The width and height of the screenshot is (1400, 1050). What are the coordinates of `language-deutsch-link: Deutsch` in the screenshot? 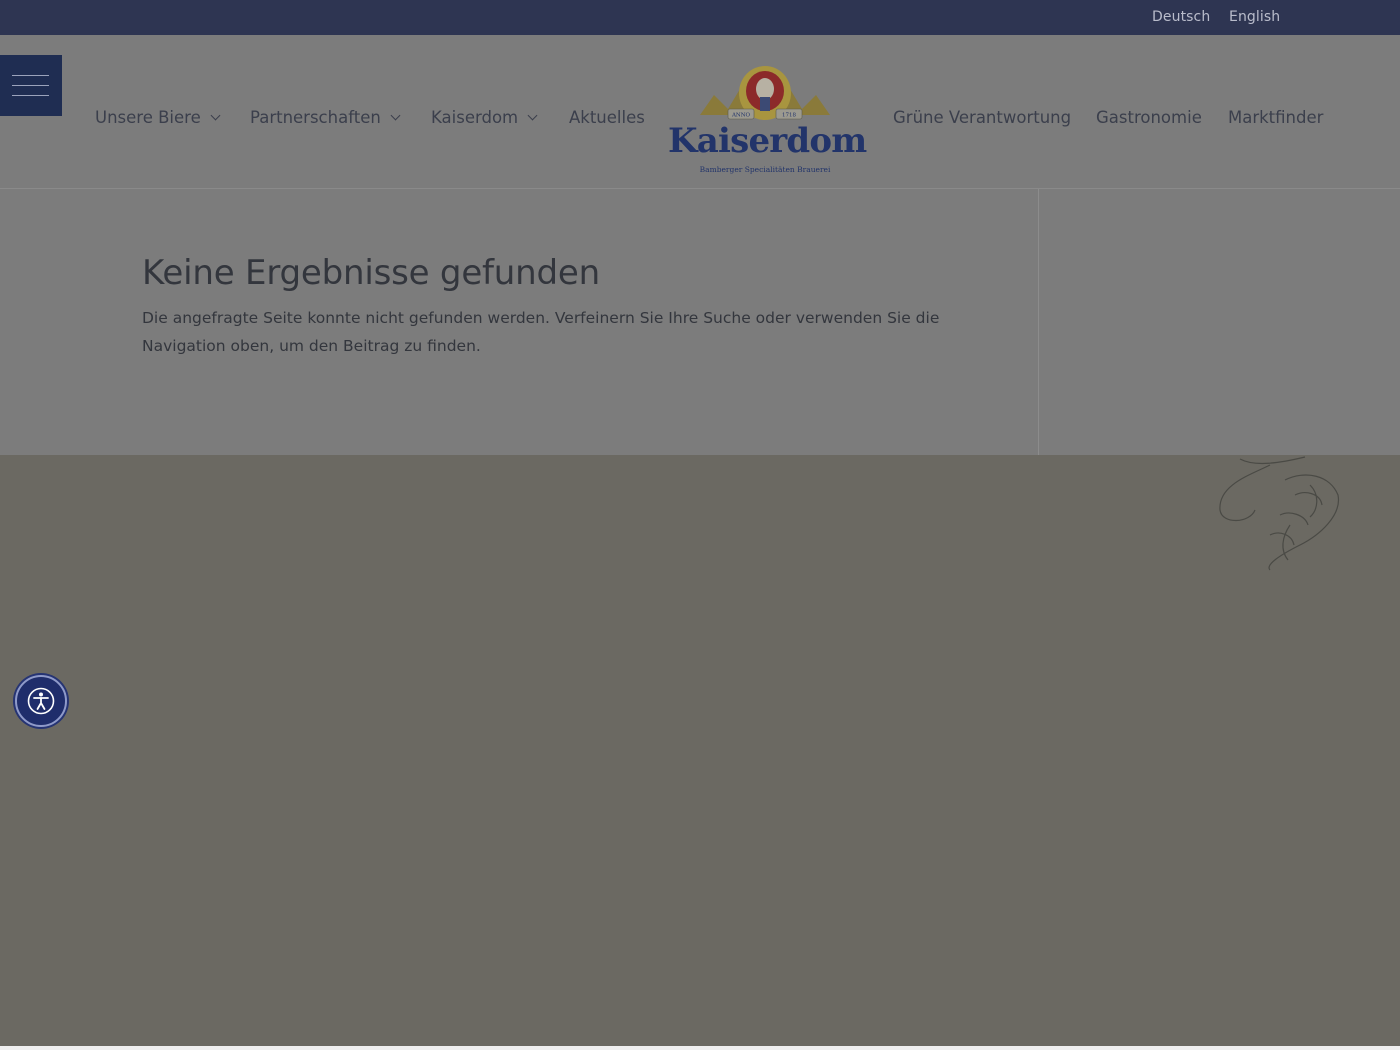 It's located at (1181, 17).